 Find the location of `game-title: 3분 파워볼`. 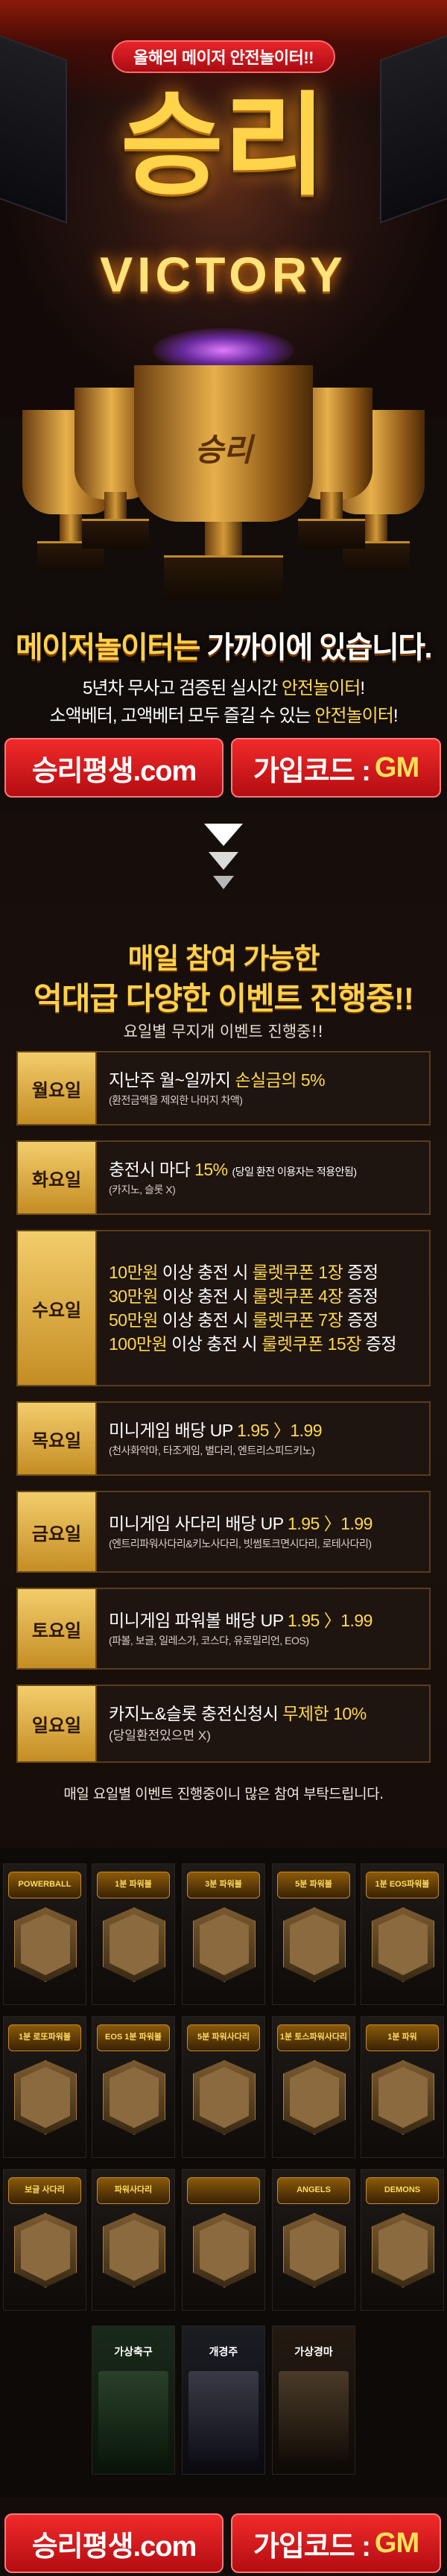

game-title: 3분 파워볼 is located at coordinates (223, 1885).